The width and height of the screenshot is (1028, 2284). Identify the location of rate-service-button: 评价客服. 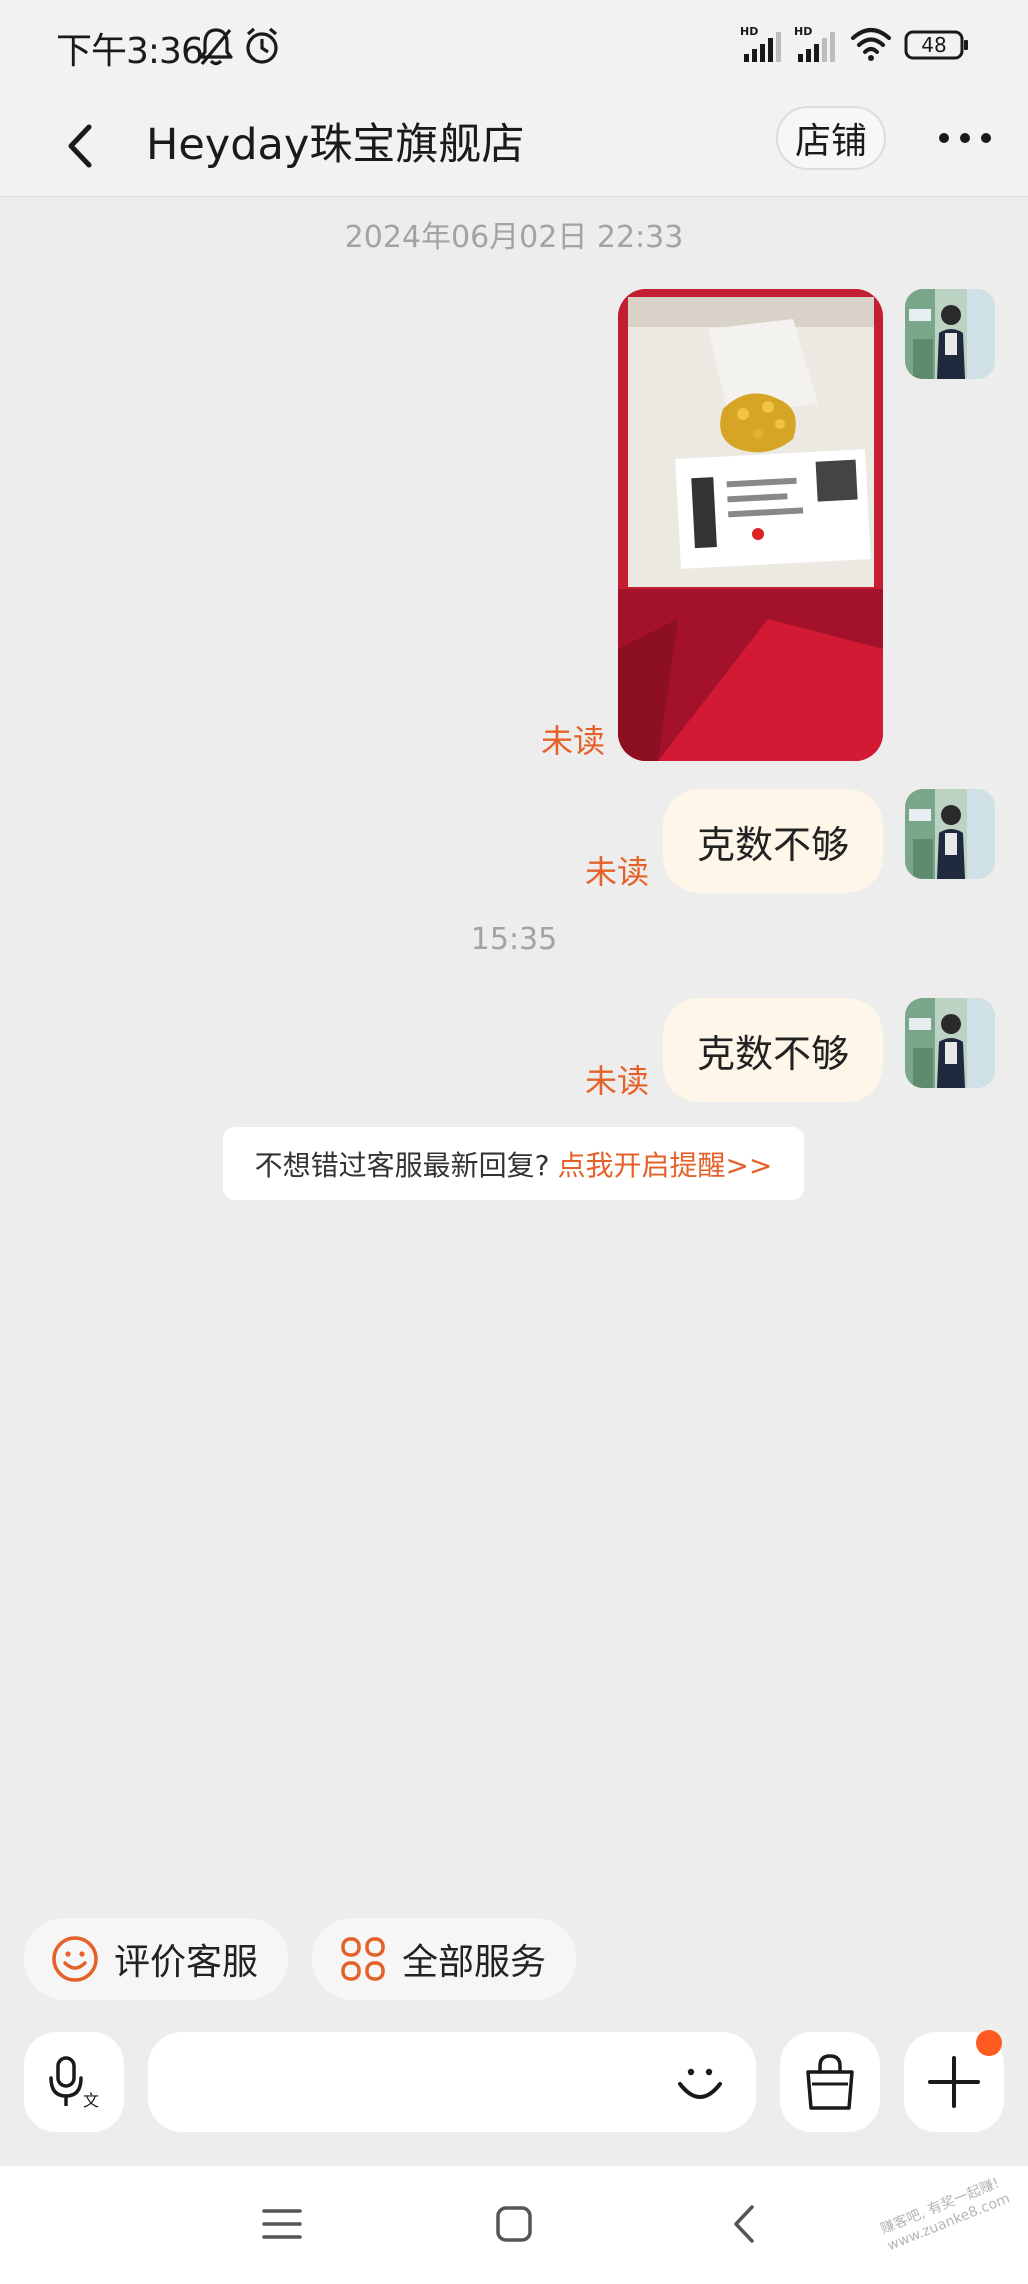
(156, 1959).